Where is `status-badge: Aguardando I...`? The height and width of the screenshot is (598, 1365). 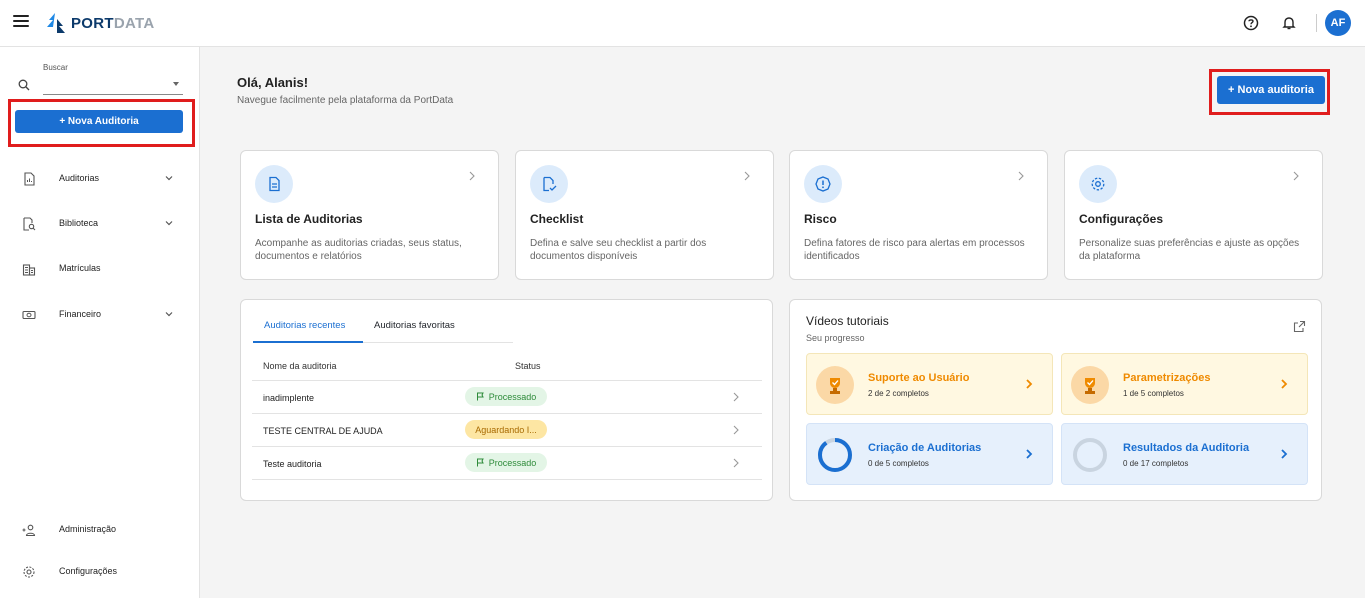 status-badge: Aguardando I... is located at coordinates (506, 429).